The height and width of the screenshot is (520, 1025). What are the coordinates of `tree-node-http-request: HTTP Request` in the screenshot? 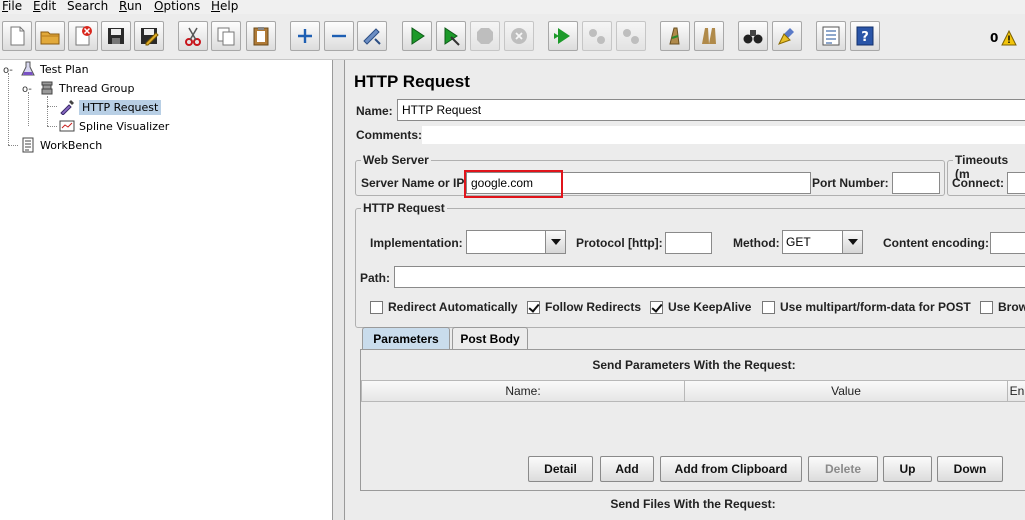 It's located at (110, 107).